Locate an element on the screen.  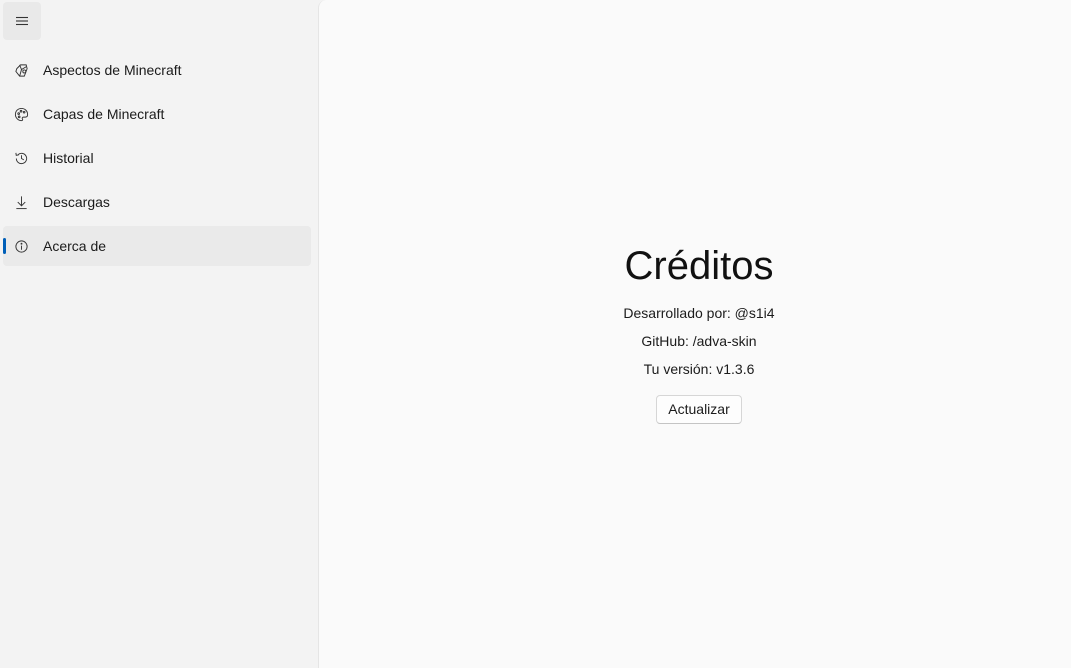
skin-icon is located at coordinates (21, 70).